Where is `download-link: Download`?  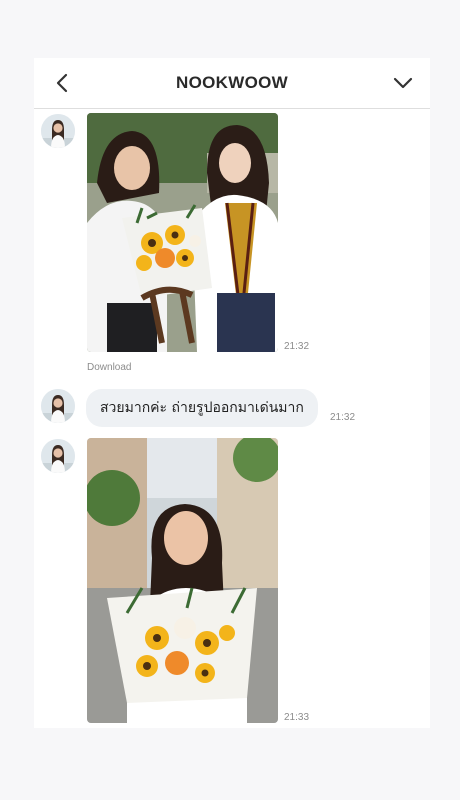 download-link: Download is located at coordinates (109, 367).